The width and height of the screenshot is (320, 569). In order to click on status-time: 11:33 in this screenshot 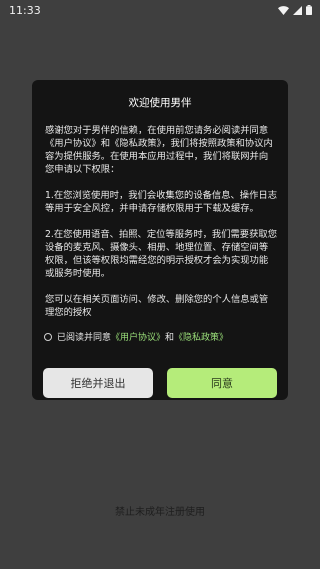, I will do `click(25, 10)`.